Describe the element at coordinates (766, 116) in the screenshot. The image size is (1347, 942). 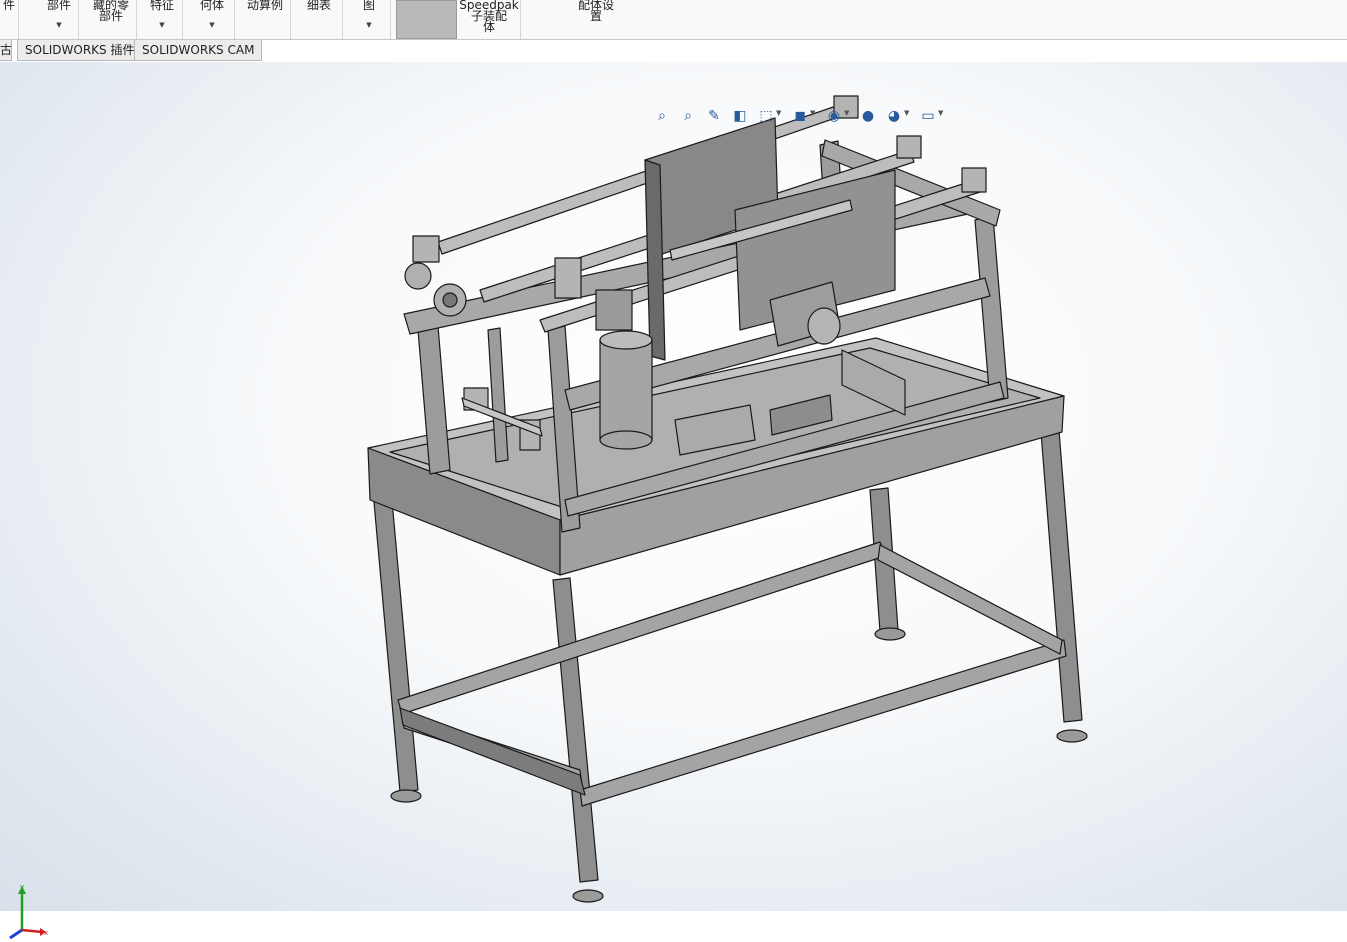
I see `view-orientation-icon: ⬚` at that location.